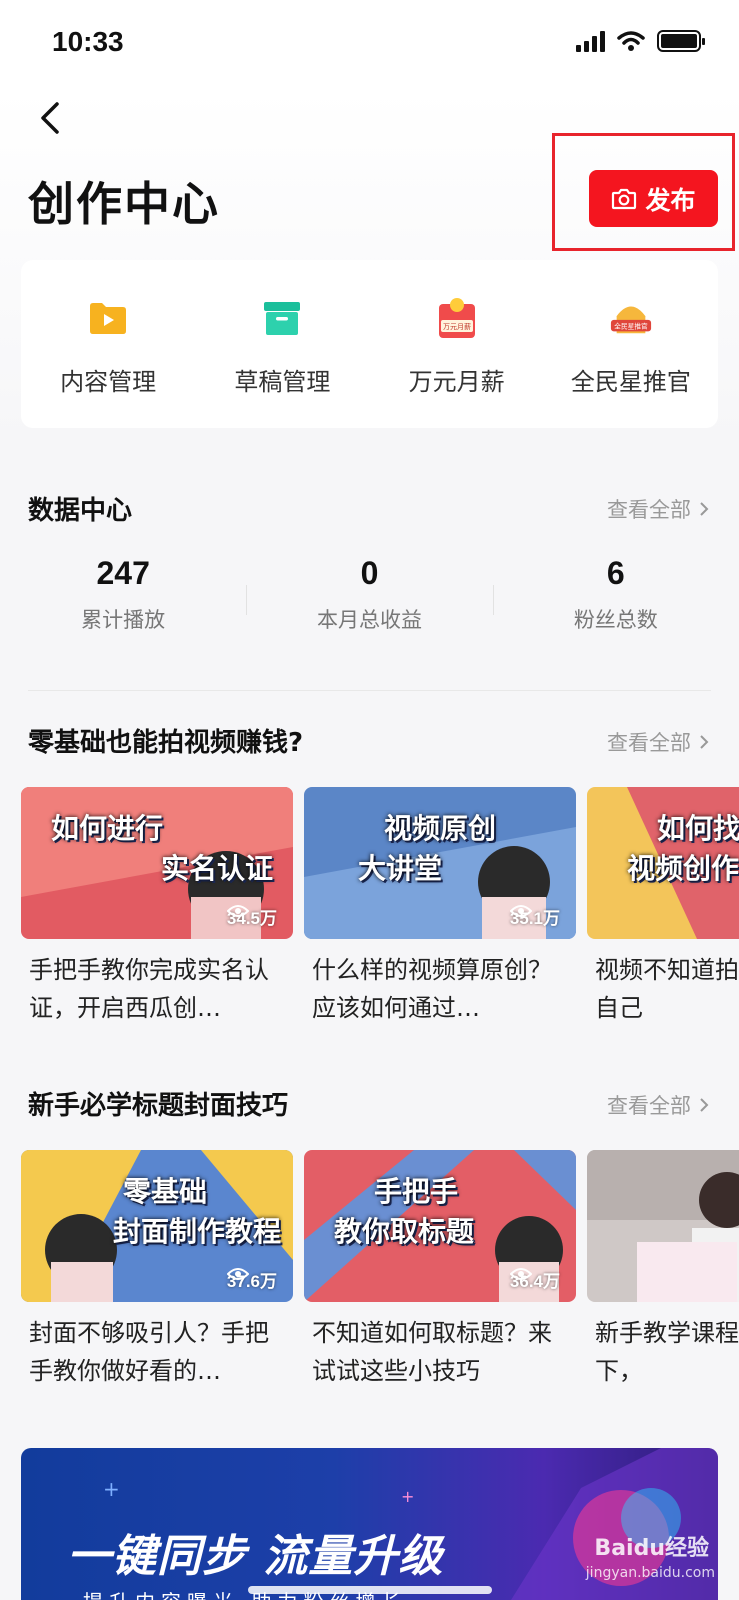 This screenshot has width=739, height=1600. I want to click on publish-button: 发布, so click(653, 198).